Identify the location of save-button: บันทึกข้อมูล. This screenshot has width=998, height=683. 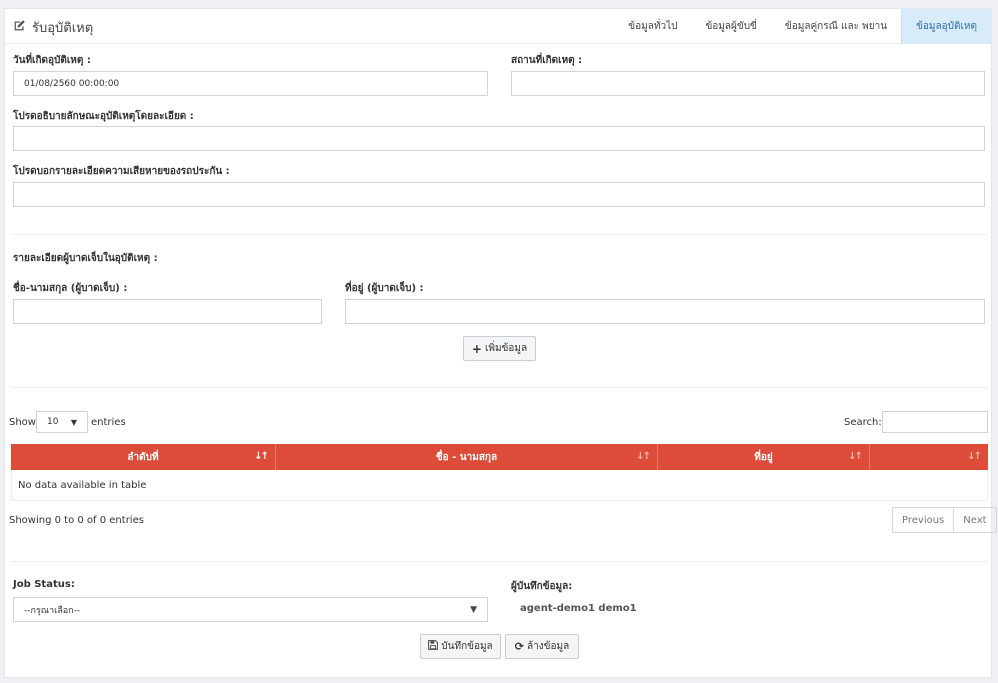
(460, 646).